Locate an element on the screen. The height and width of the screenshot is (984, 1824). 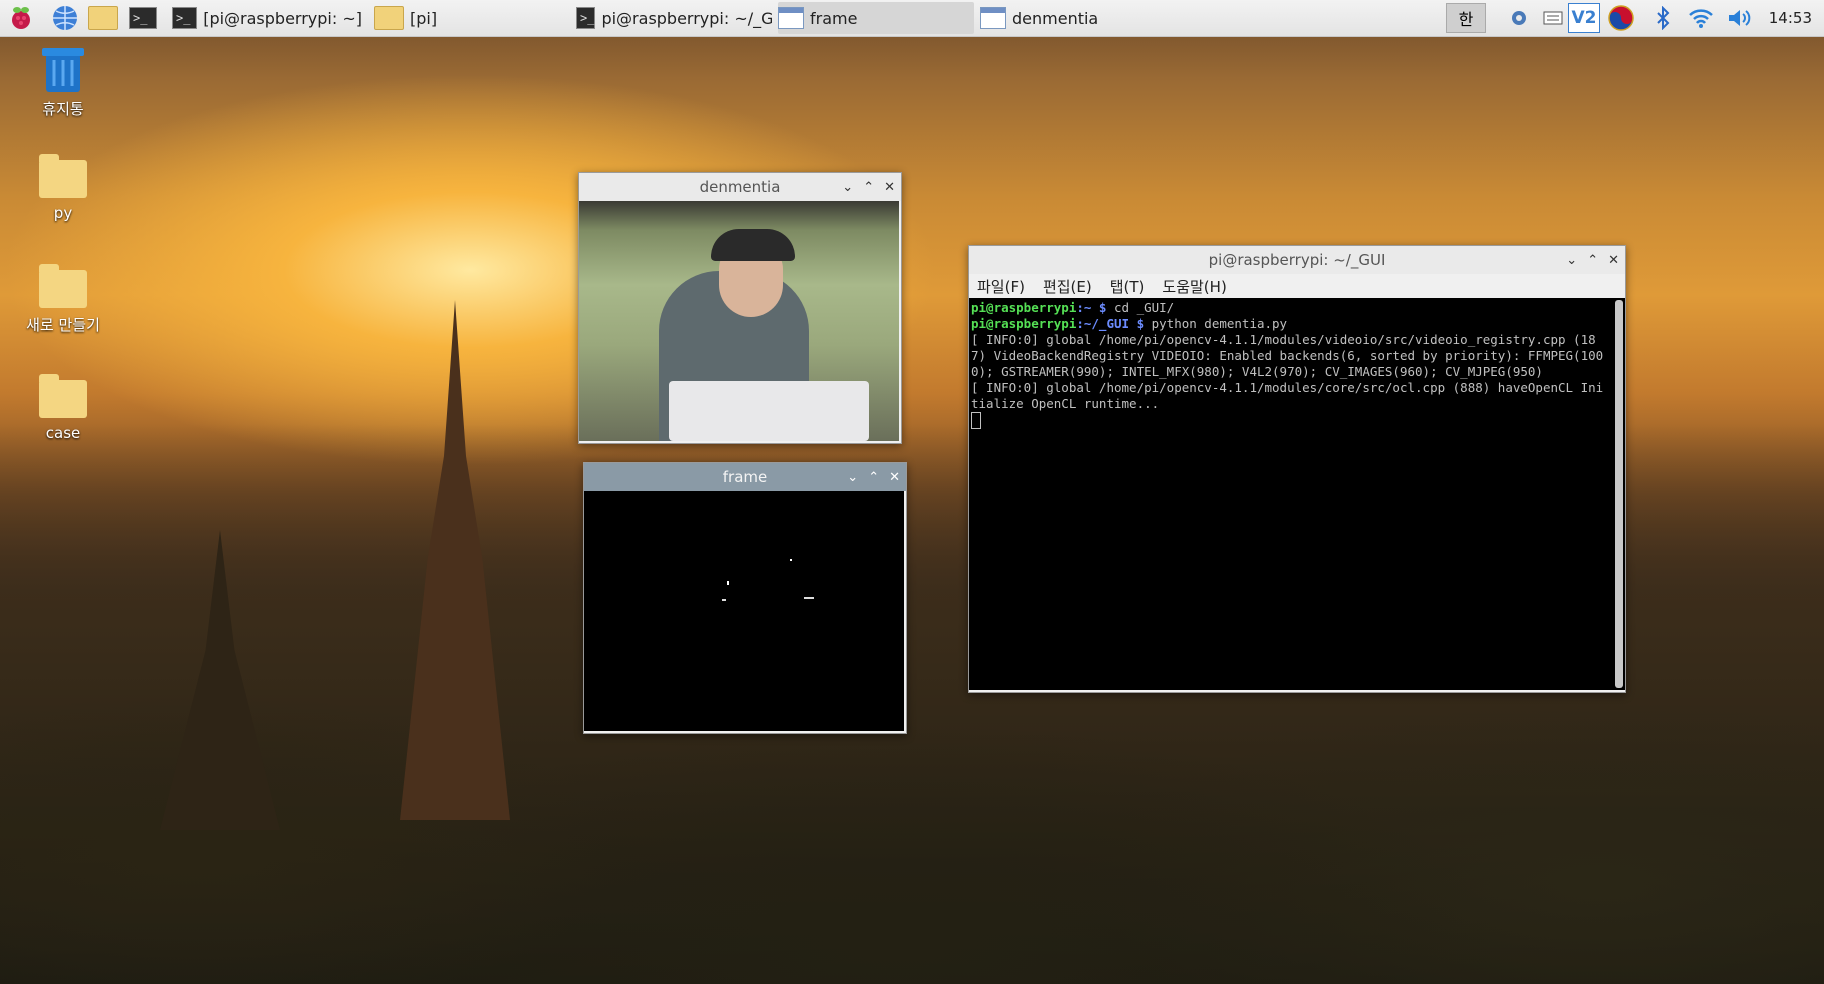
menu-help: 도움말(H) is located at coordinates (1194, 286).